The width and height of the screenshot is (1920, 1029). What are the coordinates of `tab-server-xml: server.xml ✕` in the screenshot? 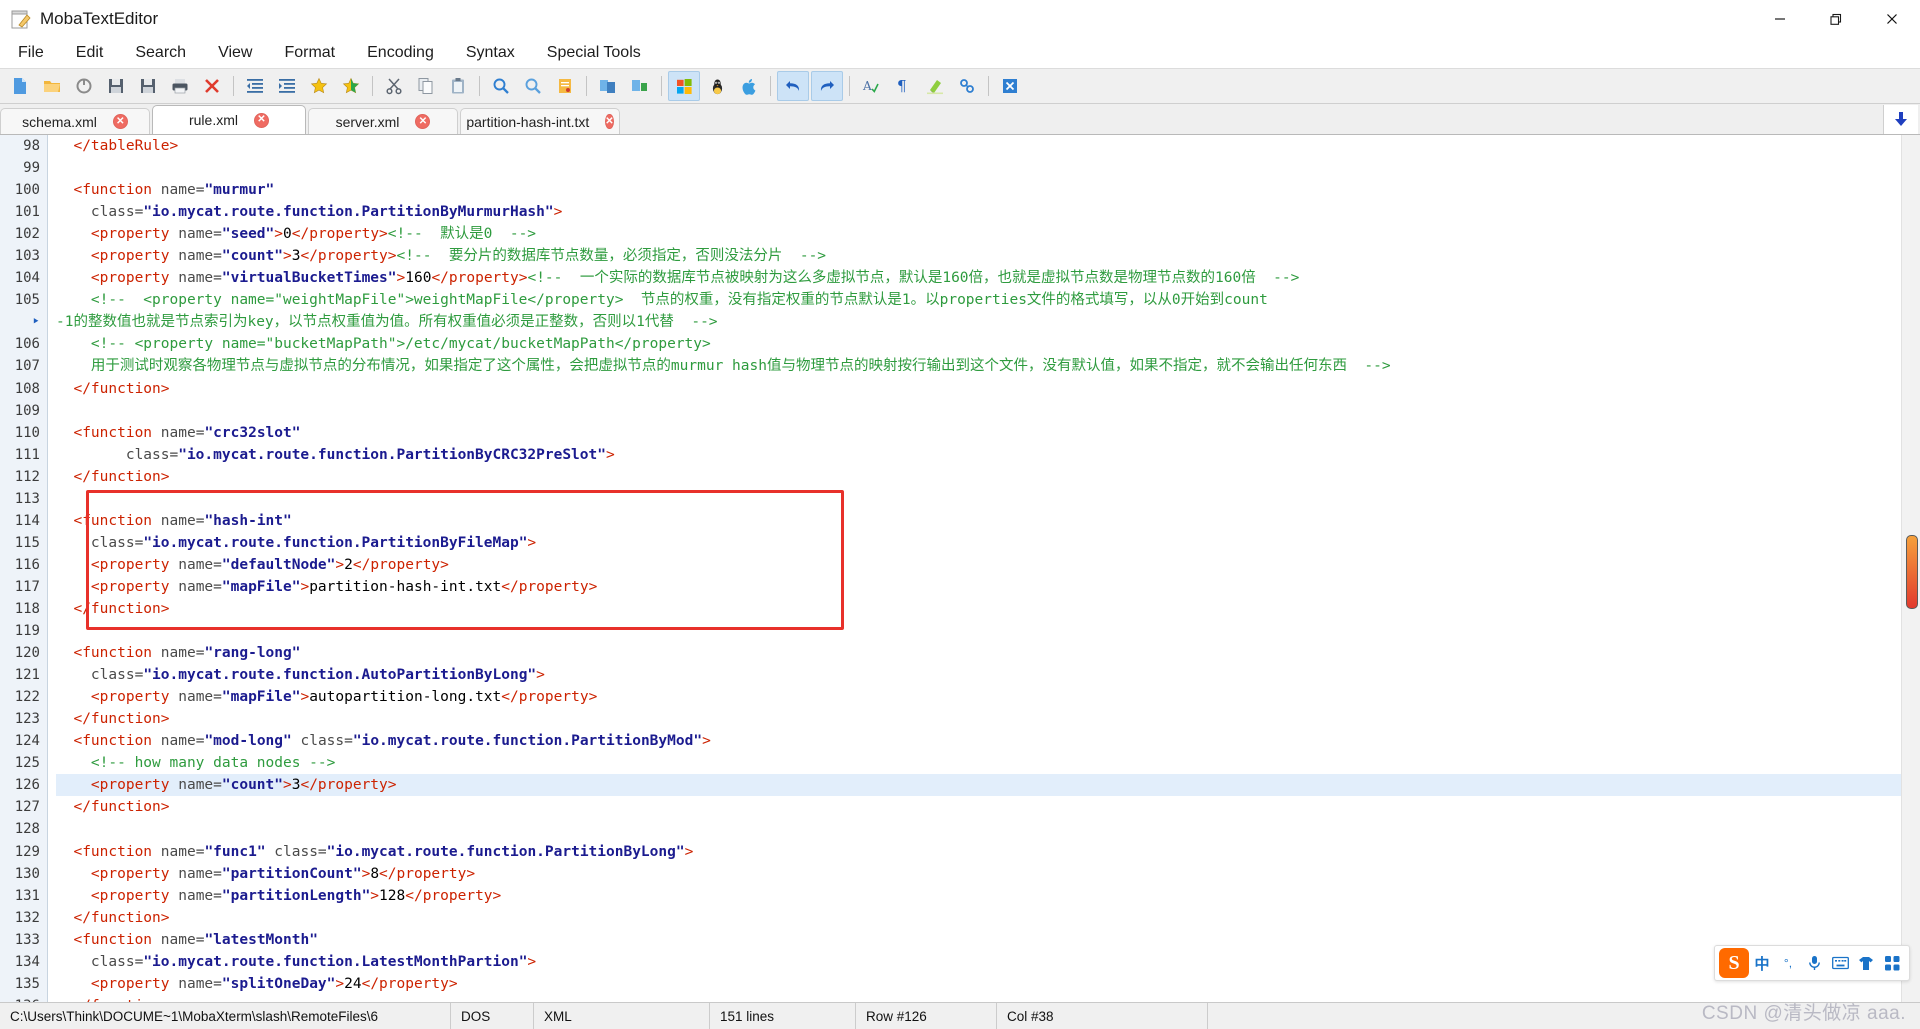 It's located at (383, 121).